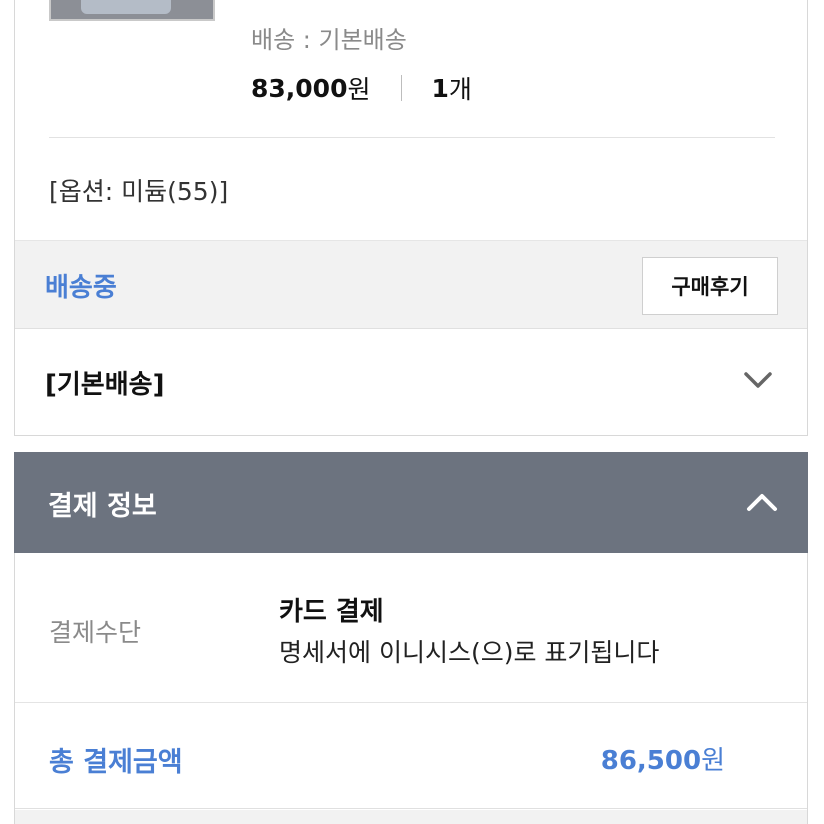 Image resolution: width=824 pixels, height=824 pixels. Describe the element at coordinates (139, 191) in the screenshot. I see `item-option: [옵션: 미듐(55)]` at that location.